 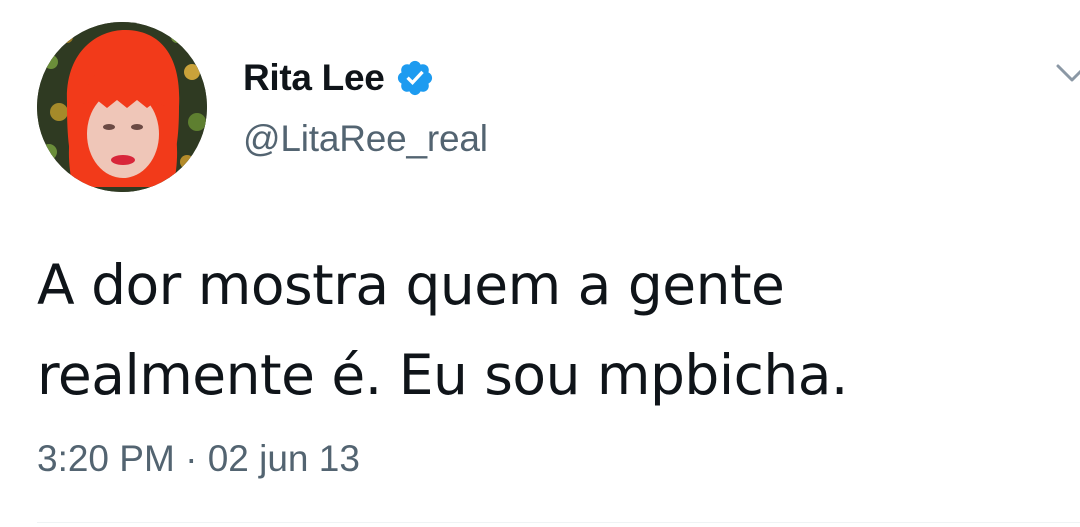 I want to click on avatar-portrait, so click(x=122, y=107).